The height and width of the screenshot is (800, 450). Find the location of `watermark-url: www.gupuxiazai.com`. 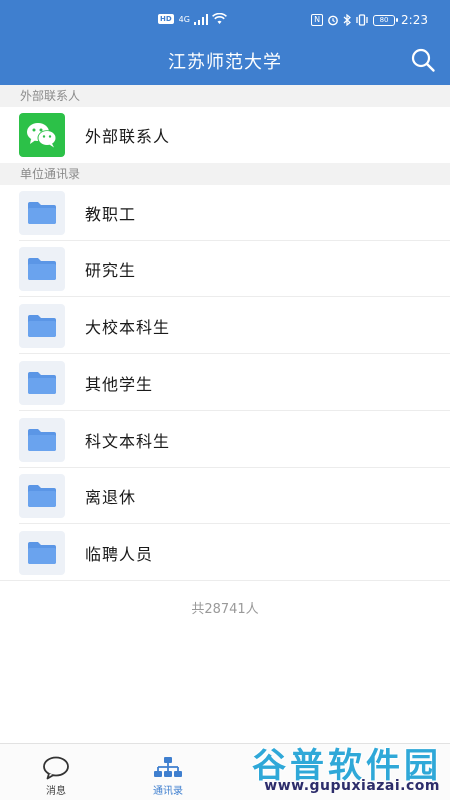

watermark-url: www.gupuxiazai.com is located at coordinates (352, 786).